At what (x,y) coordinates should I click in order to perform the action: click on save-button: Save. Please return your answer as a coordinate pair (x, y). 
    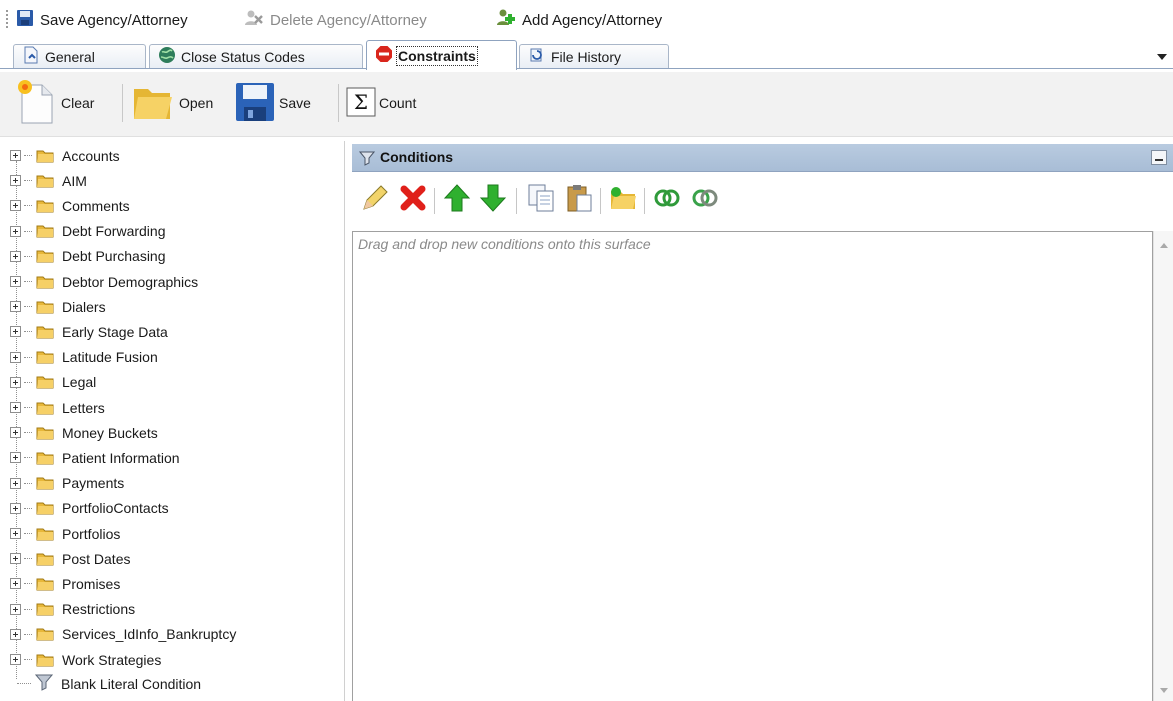
    Looking at the image, I should click on (272, 103).